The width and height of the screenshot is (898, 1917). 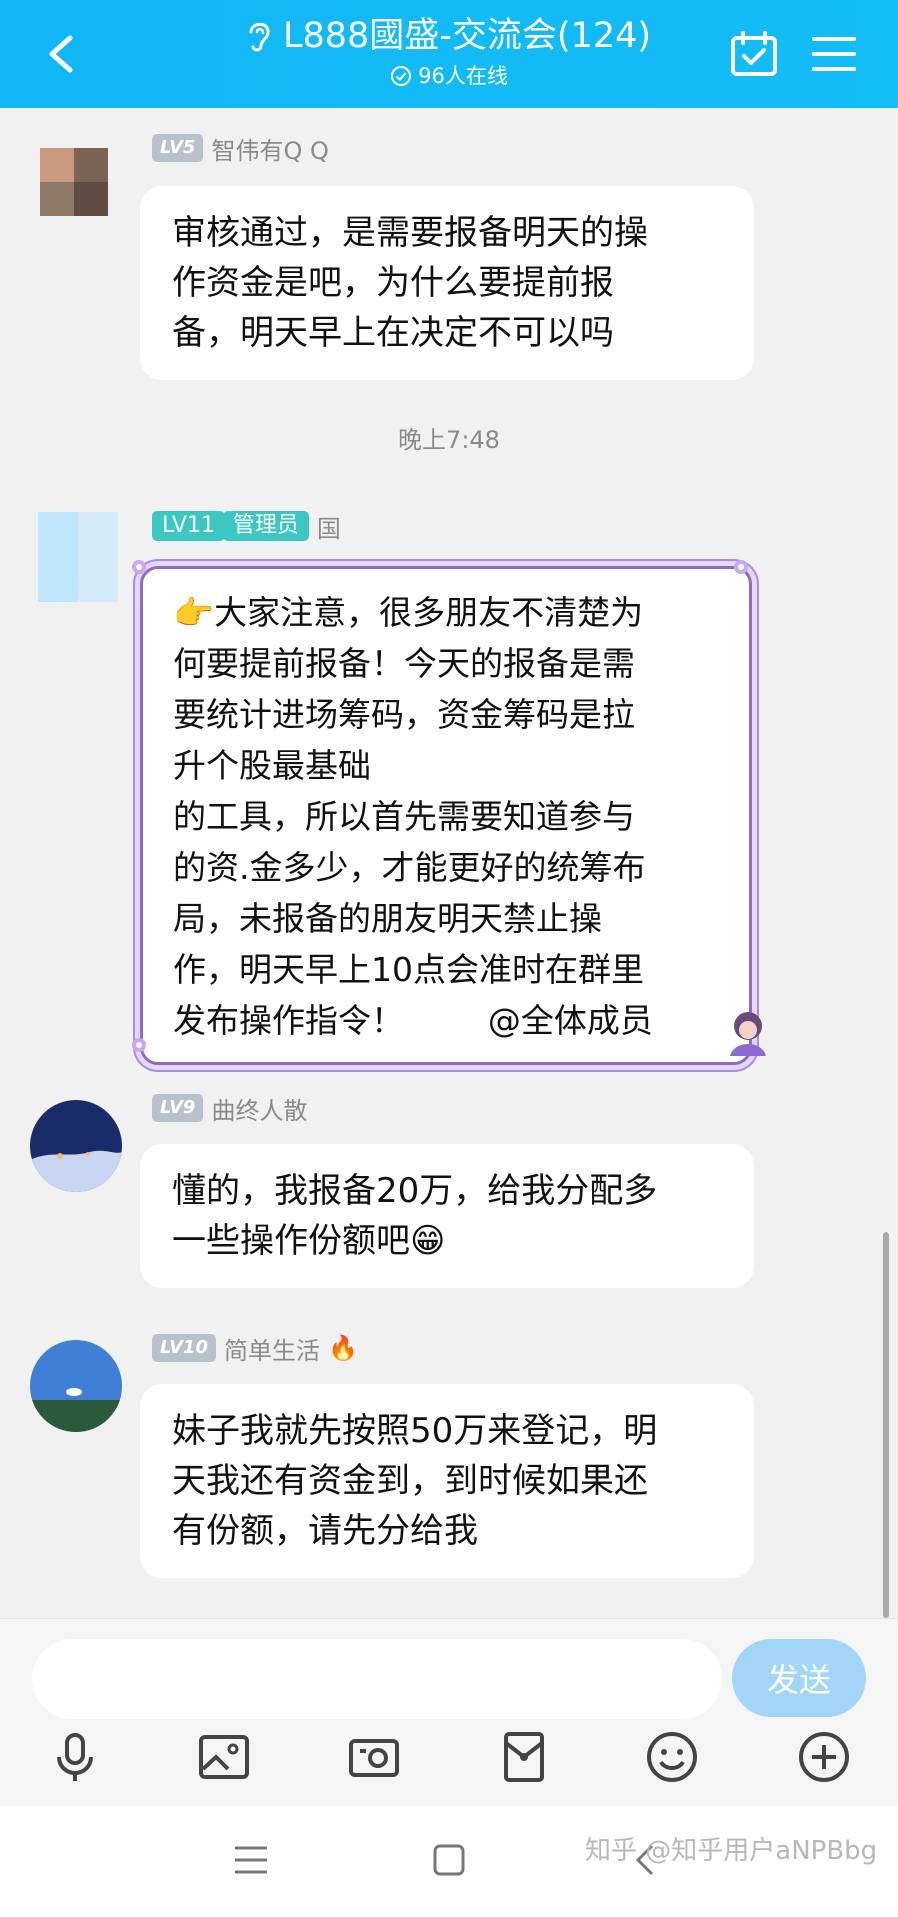 I want to click on level-badge: LV11, so click(x=188, y=526).